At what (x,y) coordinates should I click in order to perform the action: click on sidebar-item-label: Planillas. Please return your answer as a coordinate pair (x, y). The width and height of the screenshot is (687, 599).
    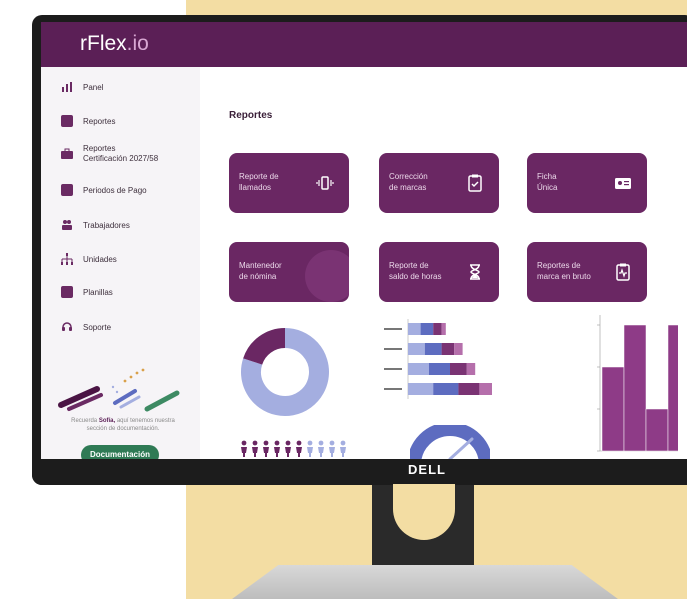
    Looking at the image, I should click on (98, 292).